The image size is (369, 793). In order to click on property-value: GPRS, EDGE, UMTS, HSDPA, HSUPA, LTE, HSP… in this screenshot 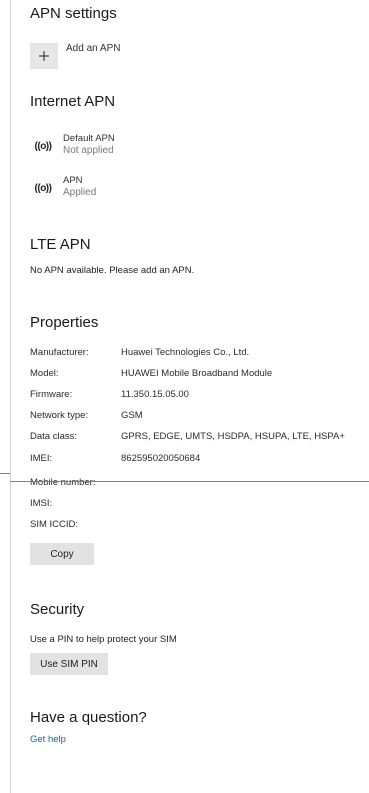, I will do `click(233, 436)`.